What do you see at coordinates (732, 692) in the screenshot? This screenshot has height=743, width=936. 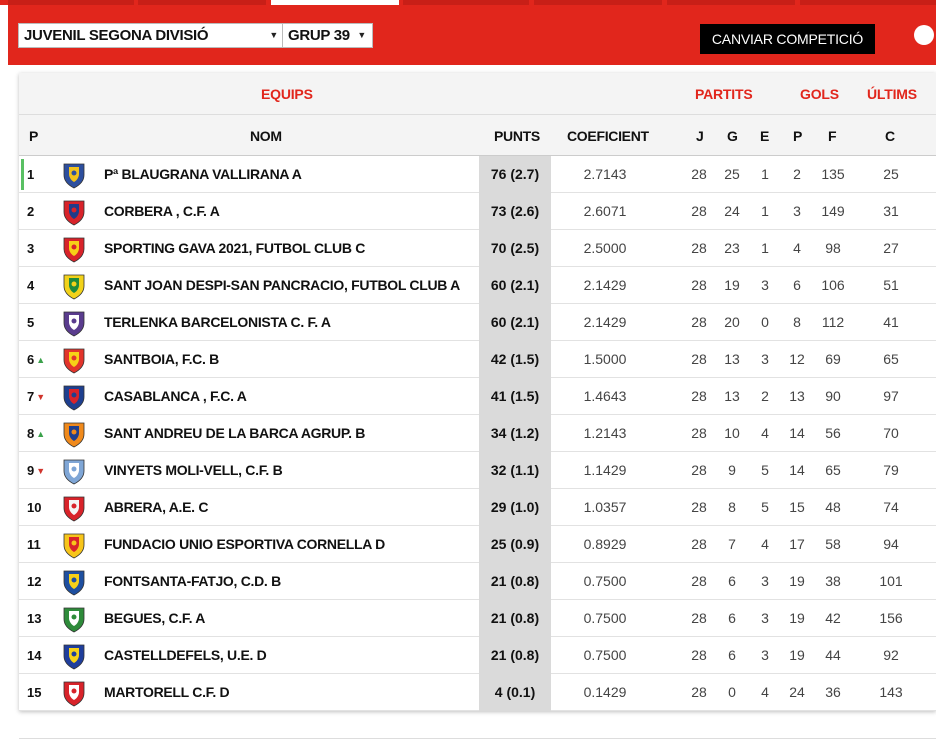 I see `won: 0` at bounding box center [732, 692].